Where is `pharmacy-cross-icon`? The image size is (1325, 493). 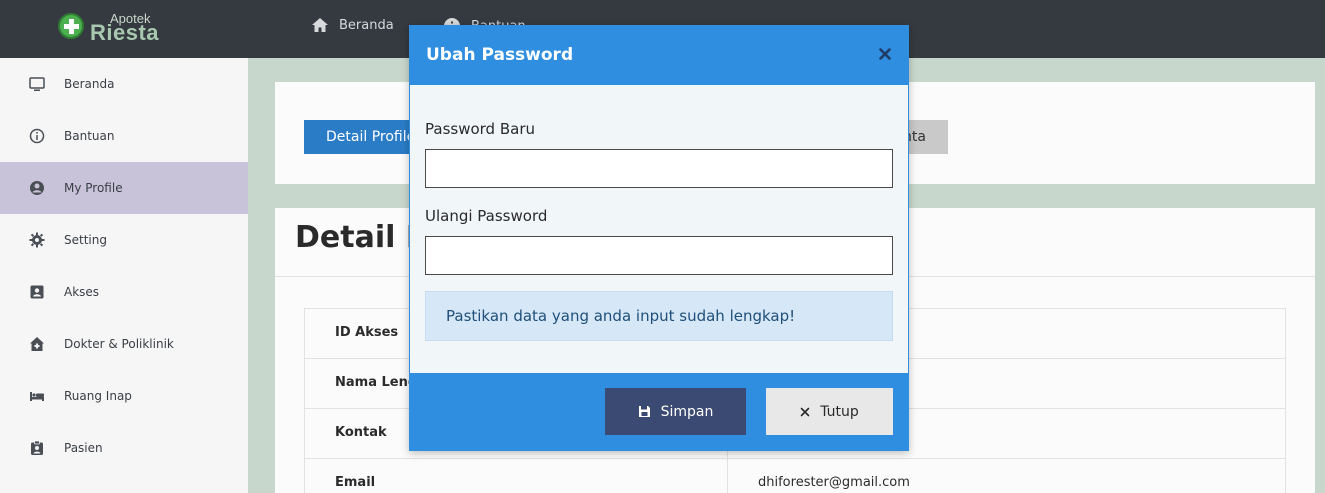
pharmacy-cross-icon is located at coordinates (71, 26).